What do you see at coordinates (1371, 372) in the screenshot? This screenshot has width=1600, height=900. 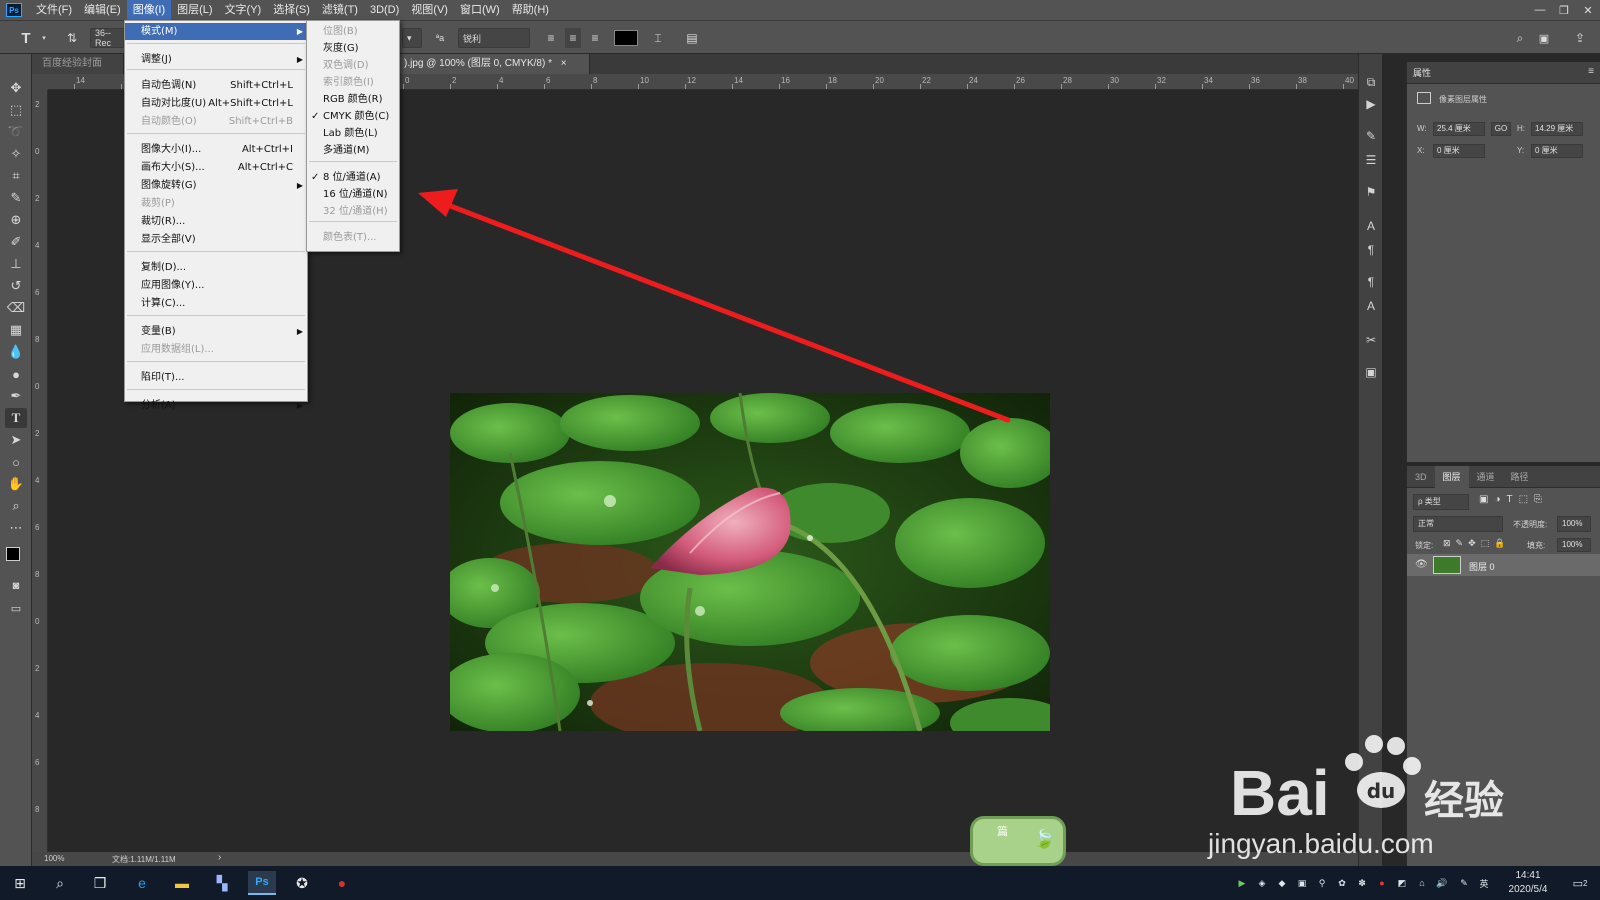 I see `navigator-icon: ▣` at bounding box center [1371, 372].